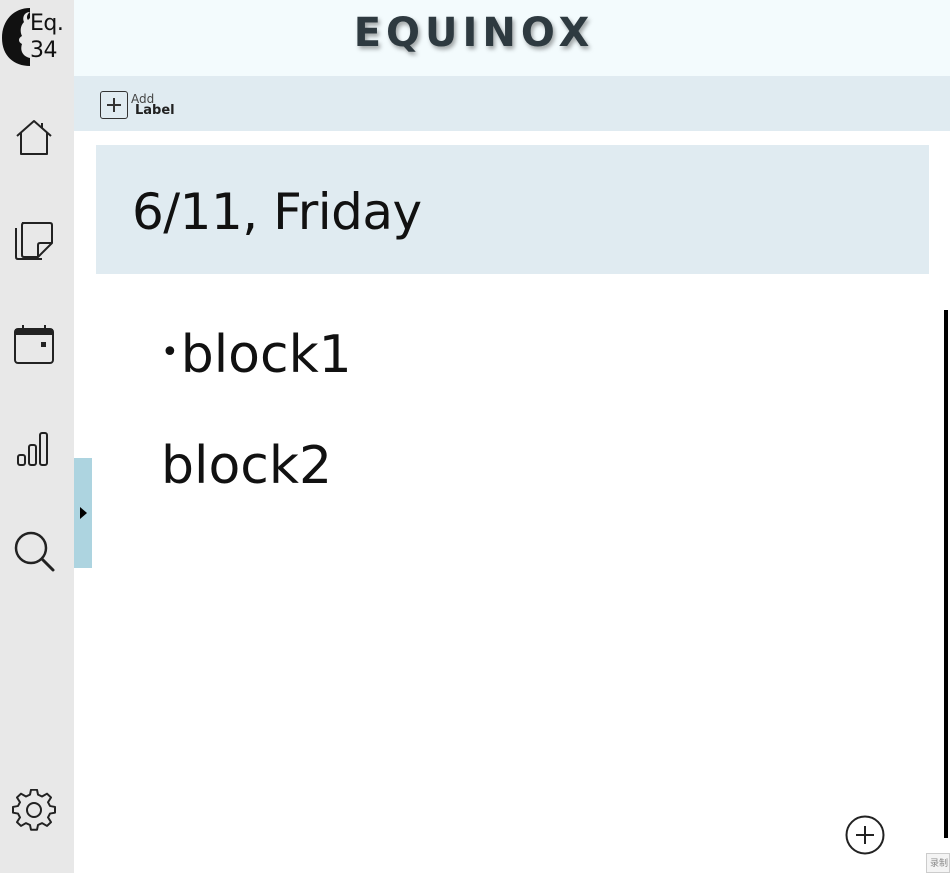 The width and height of the screenshot is (950, 873). What do you see at coordinates (34, 449) in the screenshot?
I see `bar-chart-icon` at bounding box center [34, 449].